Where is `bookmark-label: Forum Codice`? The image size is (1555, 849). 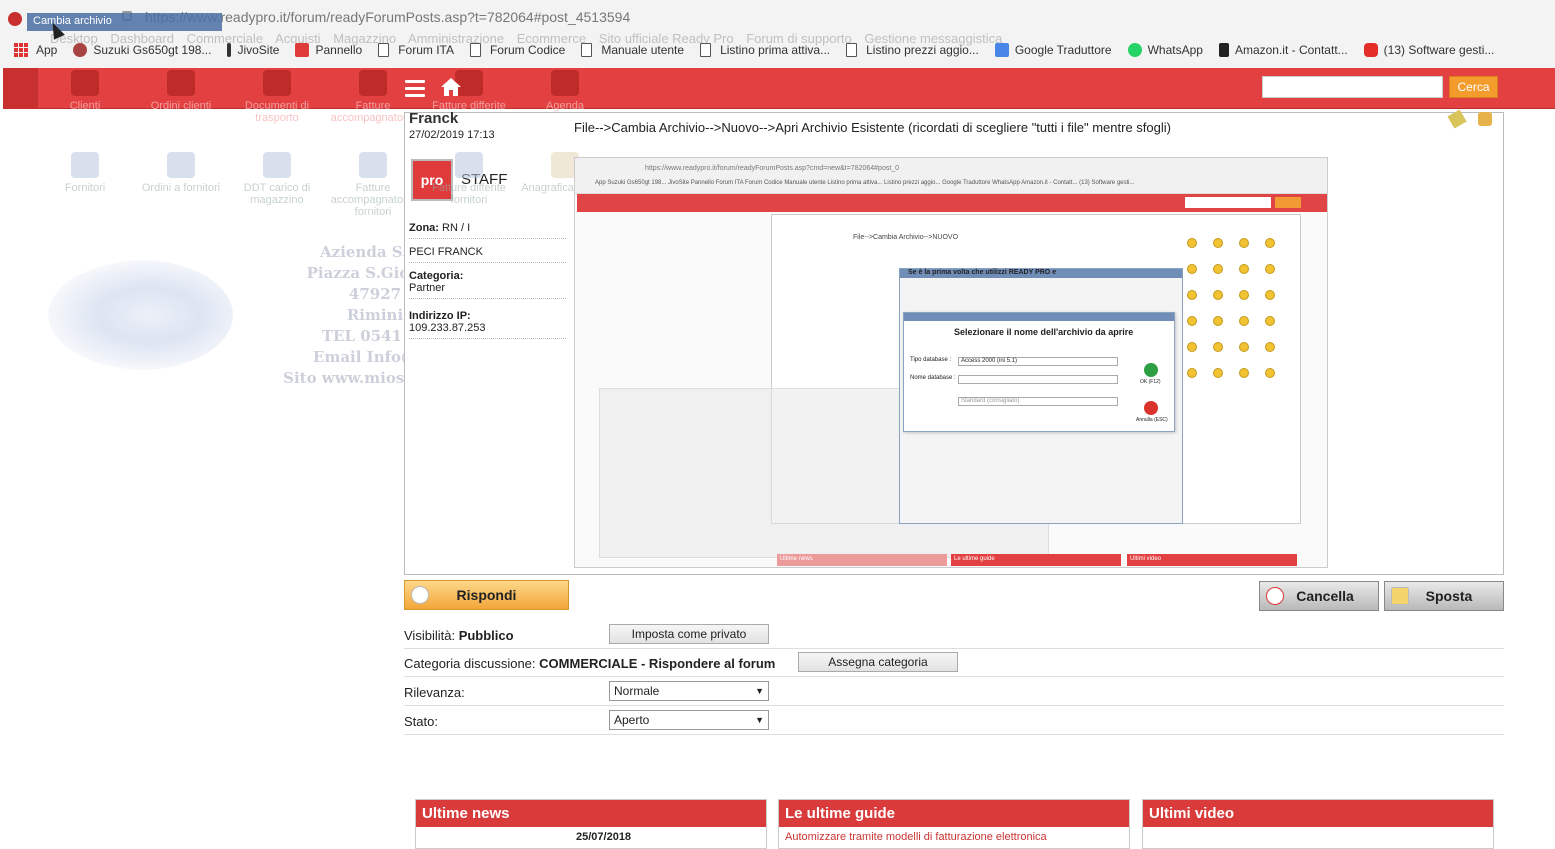 bookmark-label: Forum Codice is located at coordinates (527, 50).